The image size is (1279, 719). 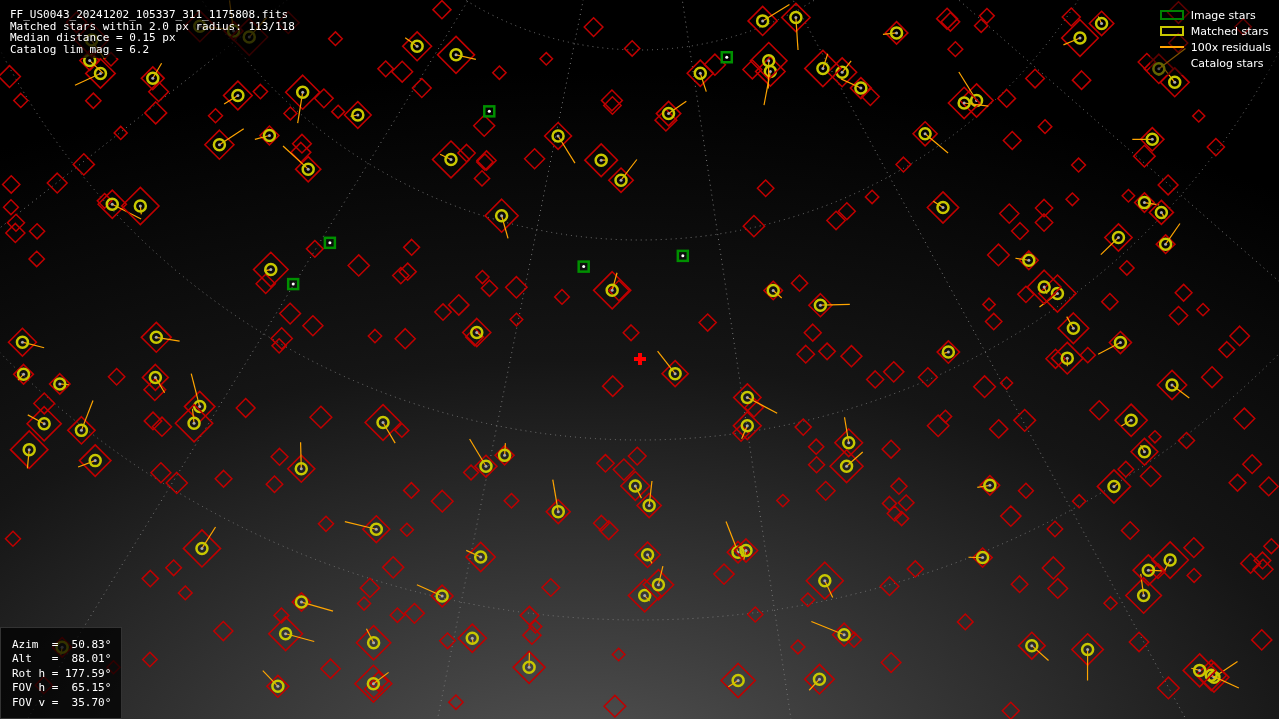 What do you see at coordinates (62, 659) in the screenshot?
I see `pointing-text: Alt = 88.01°` at bounding box center [62, 659].